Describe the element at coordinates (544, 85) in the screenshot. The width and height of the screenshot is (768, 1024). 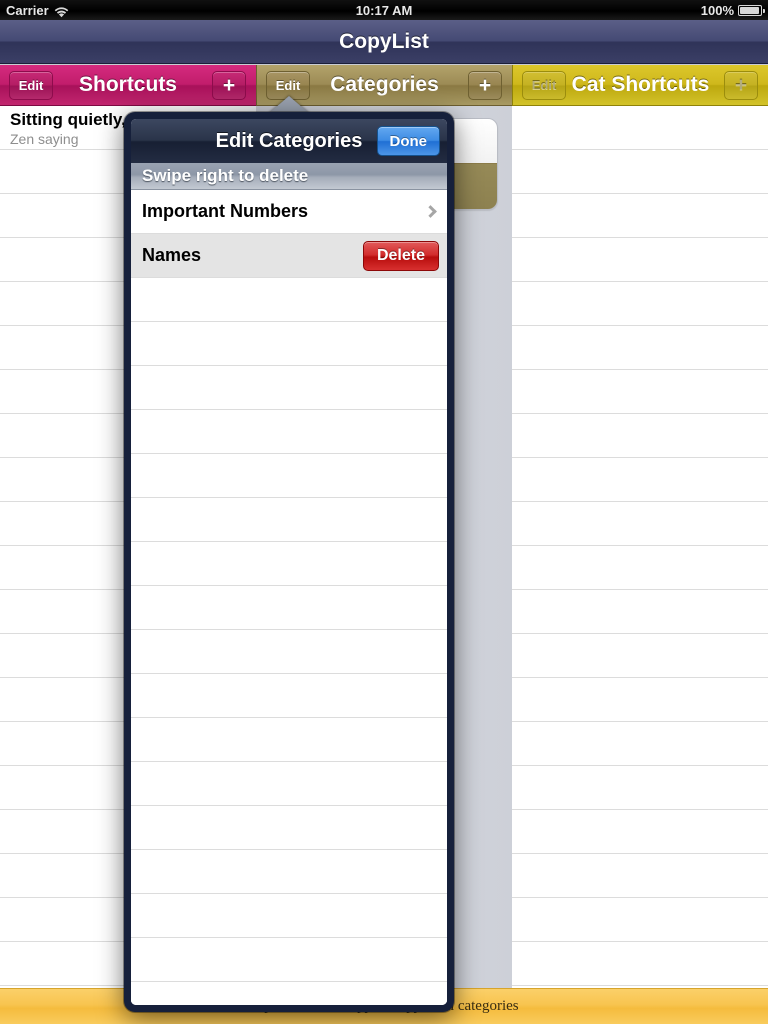
I see `edit-button-cat-shortcuts: Edit` at that location.